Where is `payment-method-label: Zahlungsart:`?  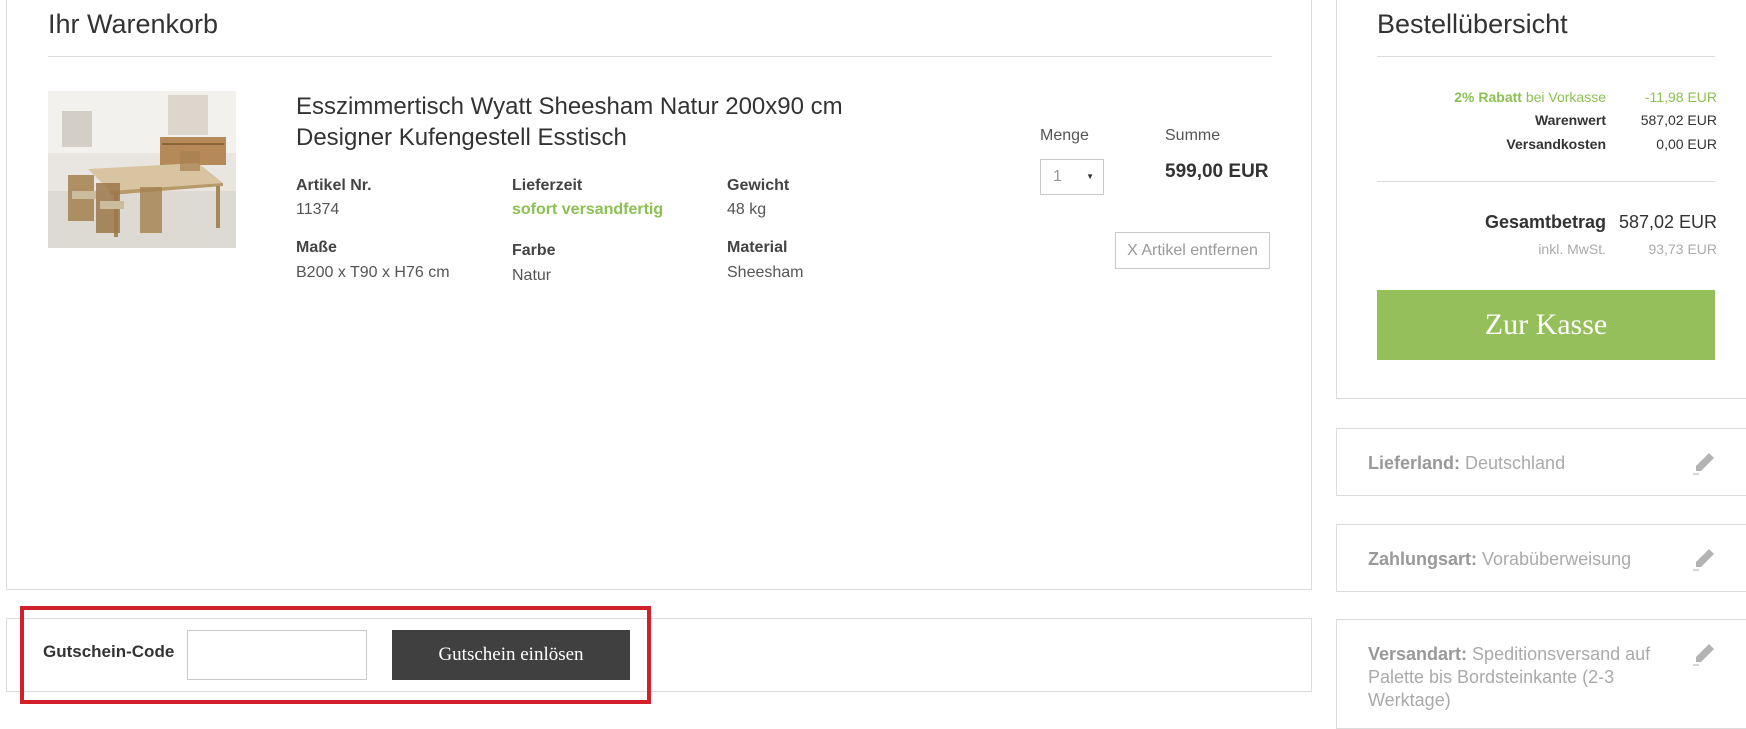
payment-method-label: Zahlungsart: is located at coordinates (1423, 559).